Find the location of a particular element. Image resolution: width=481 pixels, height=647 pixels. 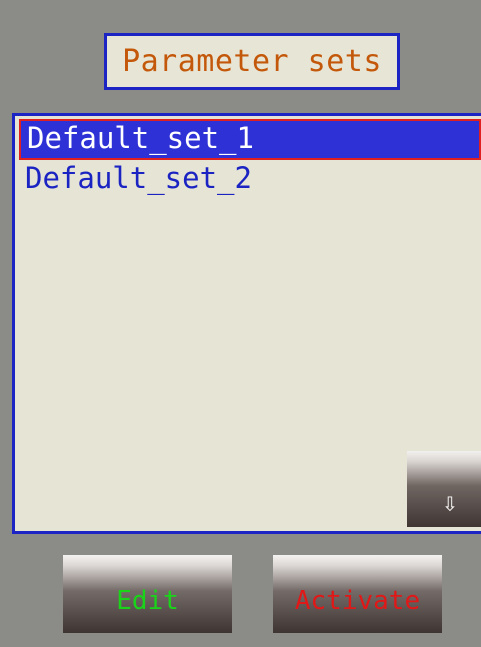

scroll-down-button: ⇩ is located at coordinates (444, 489).